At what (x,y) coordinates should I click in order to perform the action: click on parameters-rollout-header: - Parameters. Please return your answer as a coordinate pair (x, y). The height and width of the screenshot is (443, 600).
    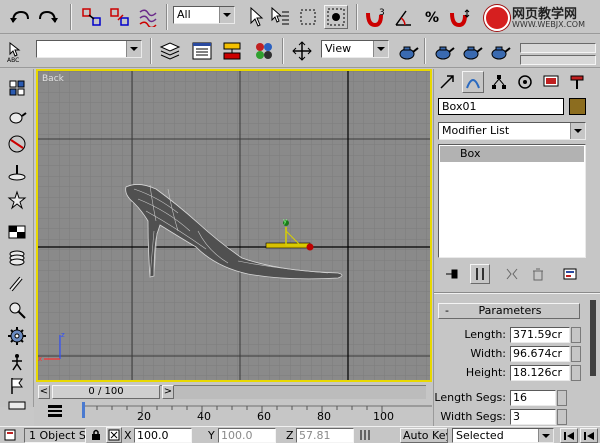
    Looking at the image, I should click on (509, 311).